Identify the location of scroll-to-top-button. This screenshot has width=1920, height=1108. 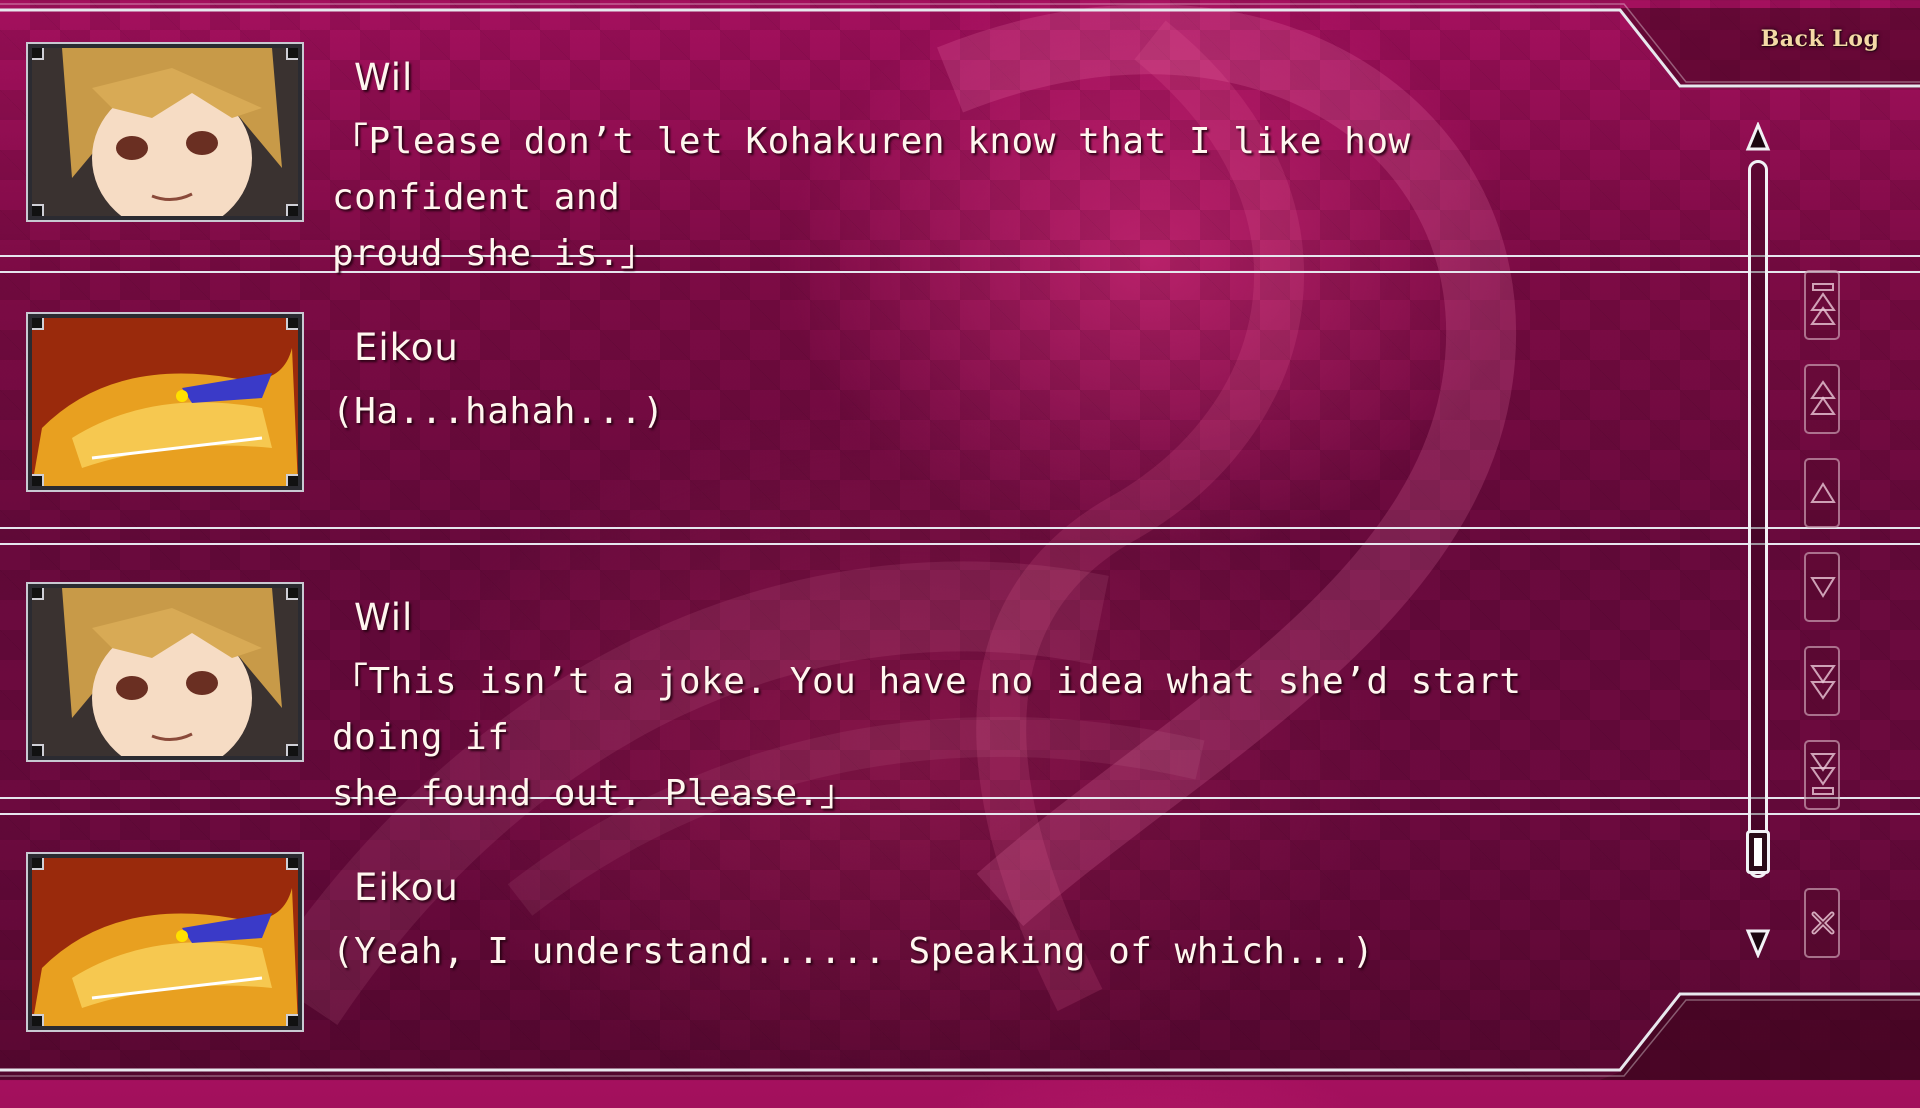
(1822, 305).